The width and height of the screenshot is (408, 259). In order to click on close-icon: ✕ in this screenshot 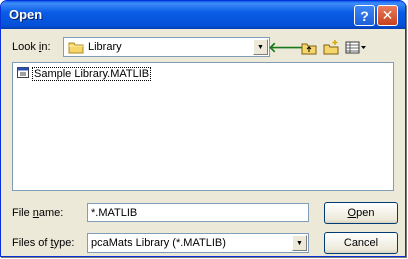, I will do `click(387, 15)`.